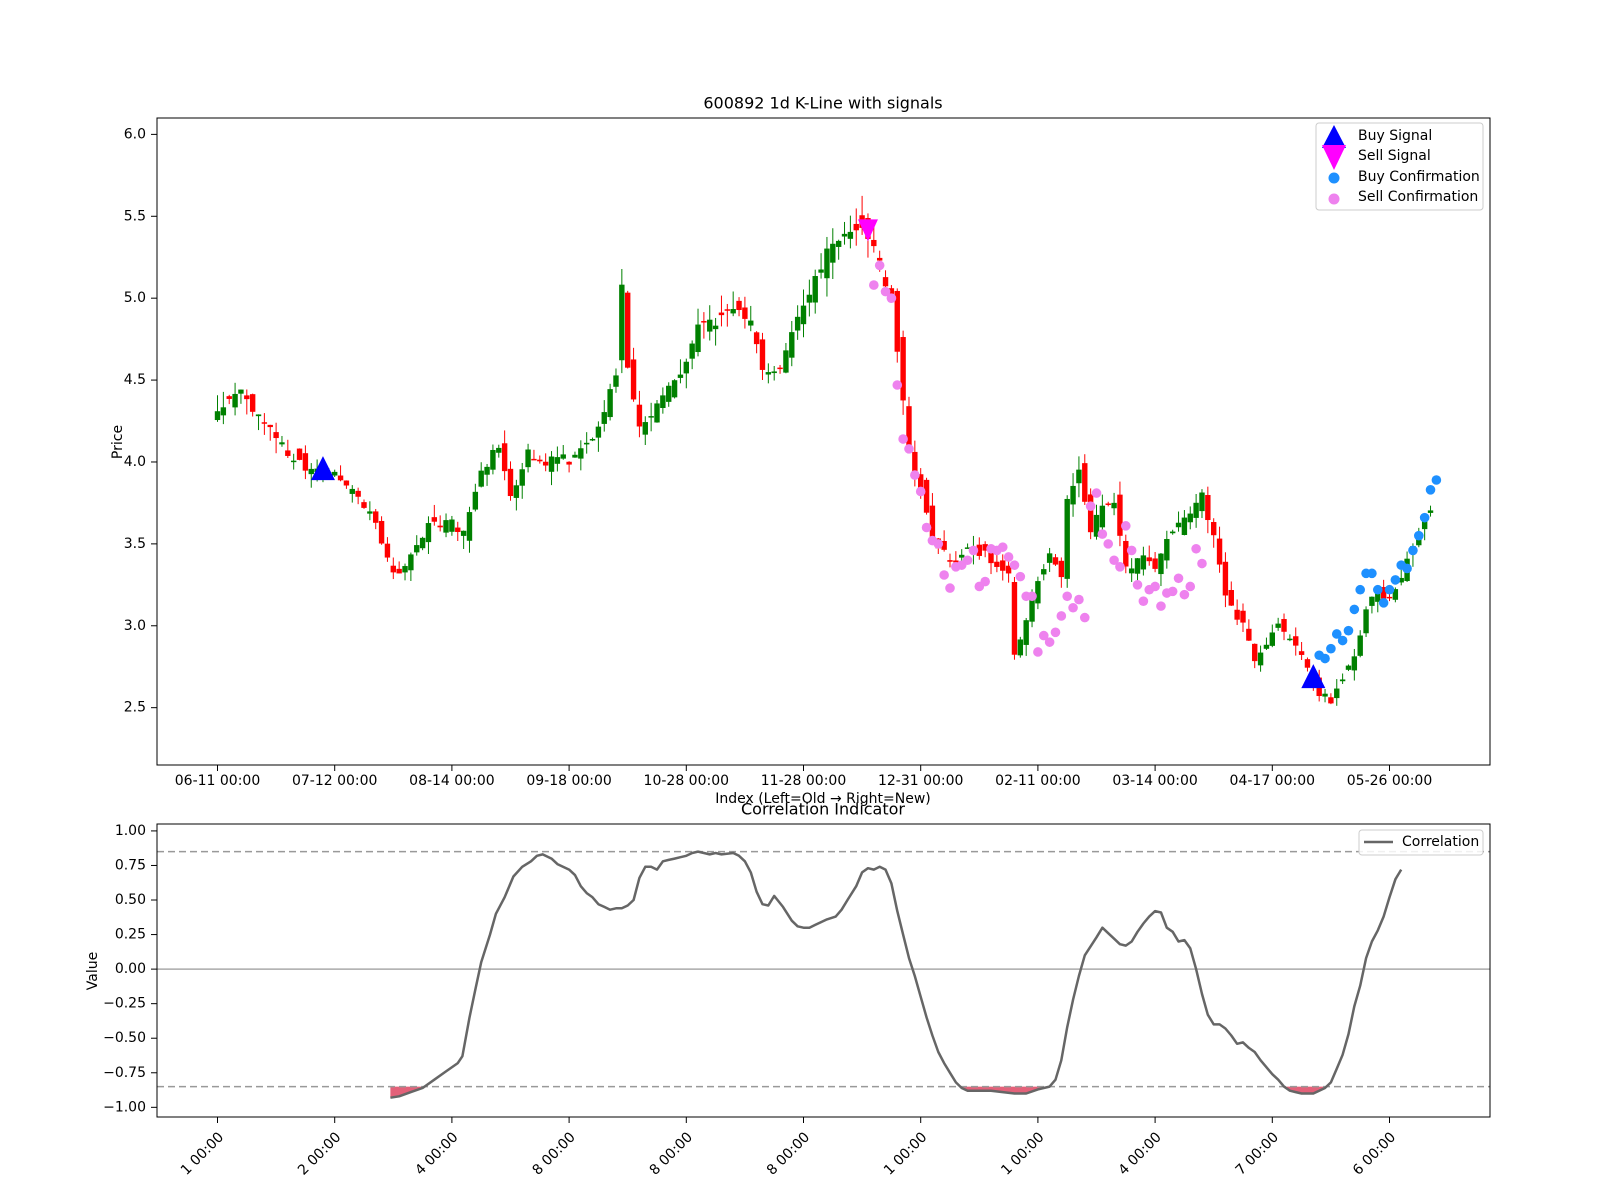 This screenshot has height=1200, width=1600. Describe the element at coordinates (1154, 781) in the screenshot. I see `x-tick-label: 03-14 00:00` at that location.